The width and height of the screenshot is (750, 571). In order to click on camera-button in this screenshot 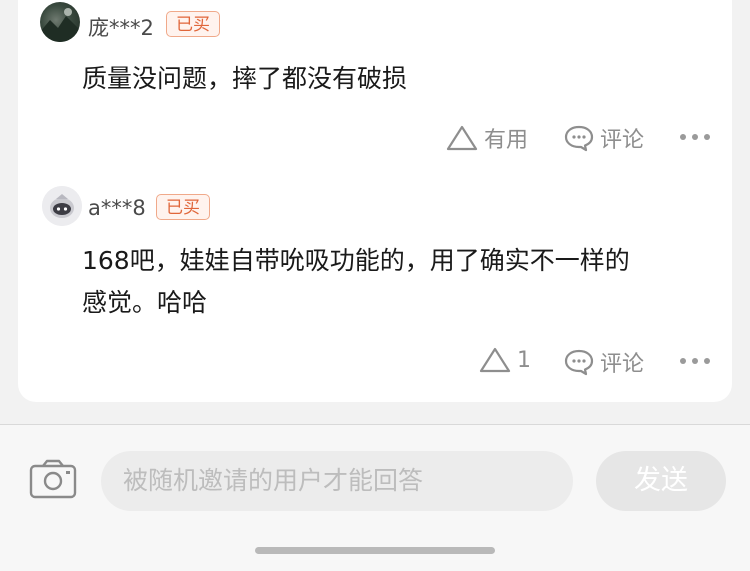, I will do `click(53, 481)`.